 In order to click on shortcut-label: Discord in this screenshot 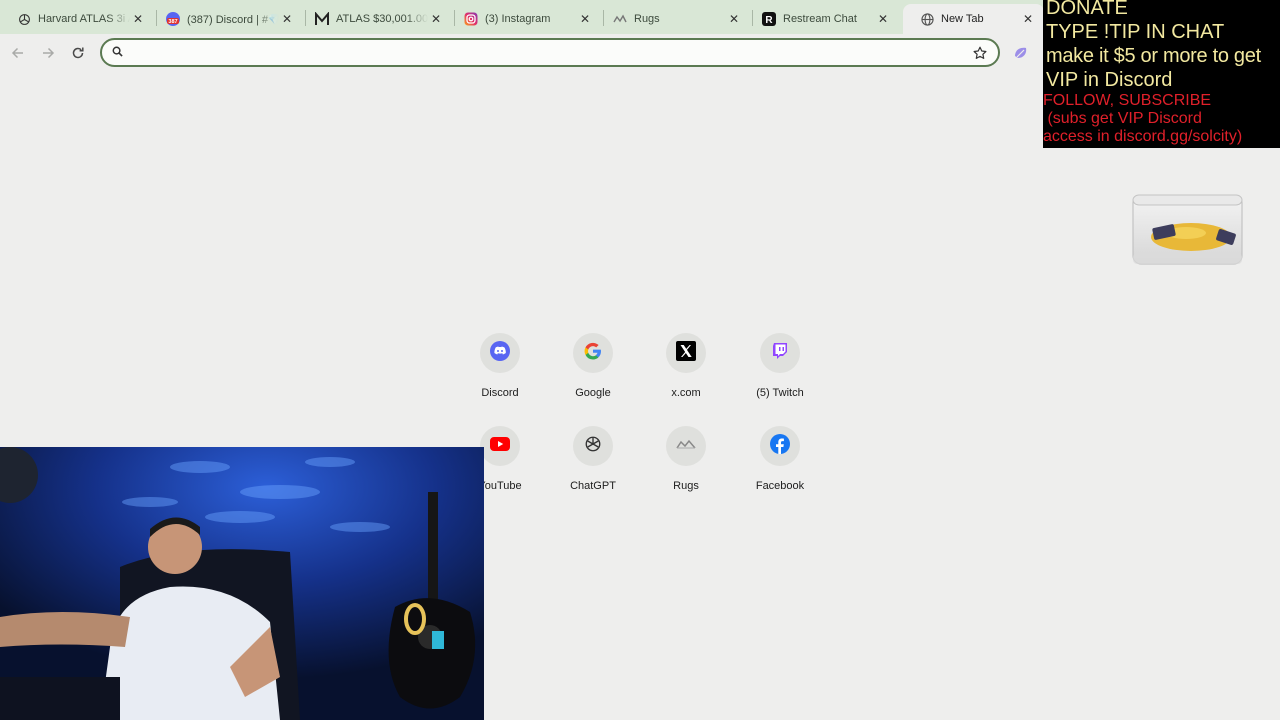, I will do `click(500, 393)`.